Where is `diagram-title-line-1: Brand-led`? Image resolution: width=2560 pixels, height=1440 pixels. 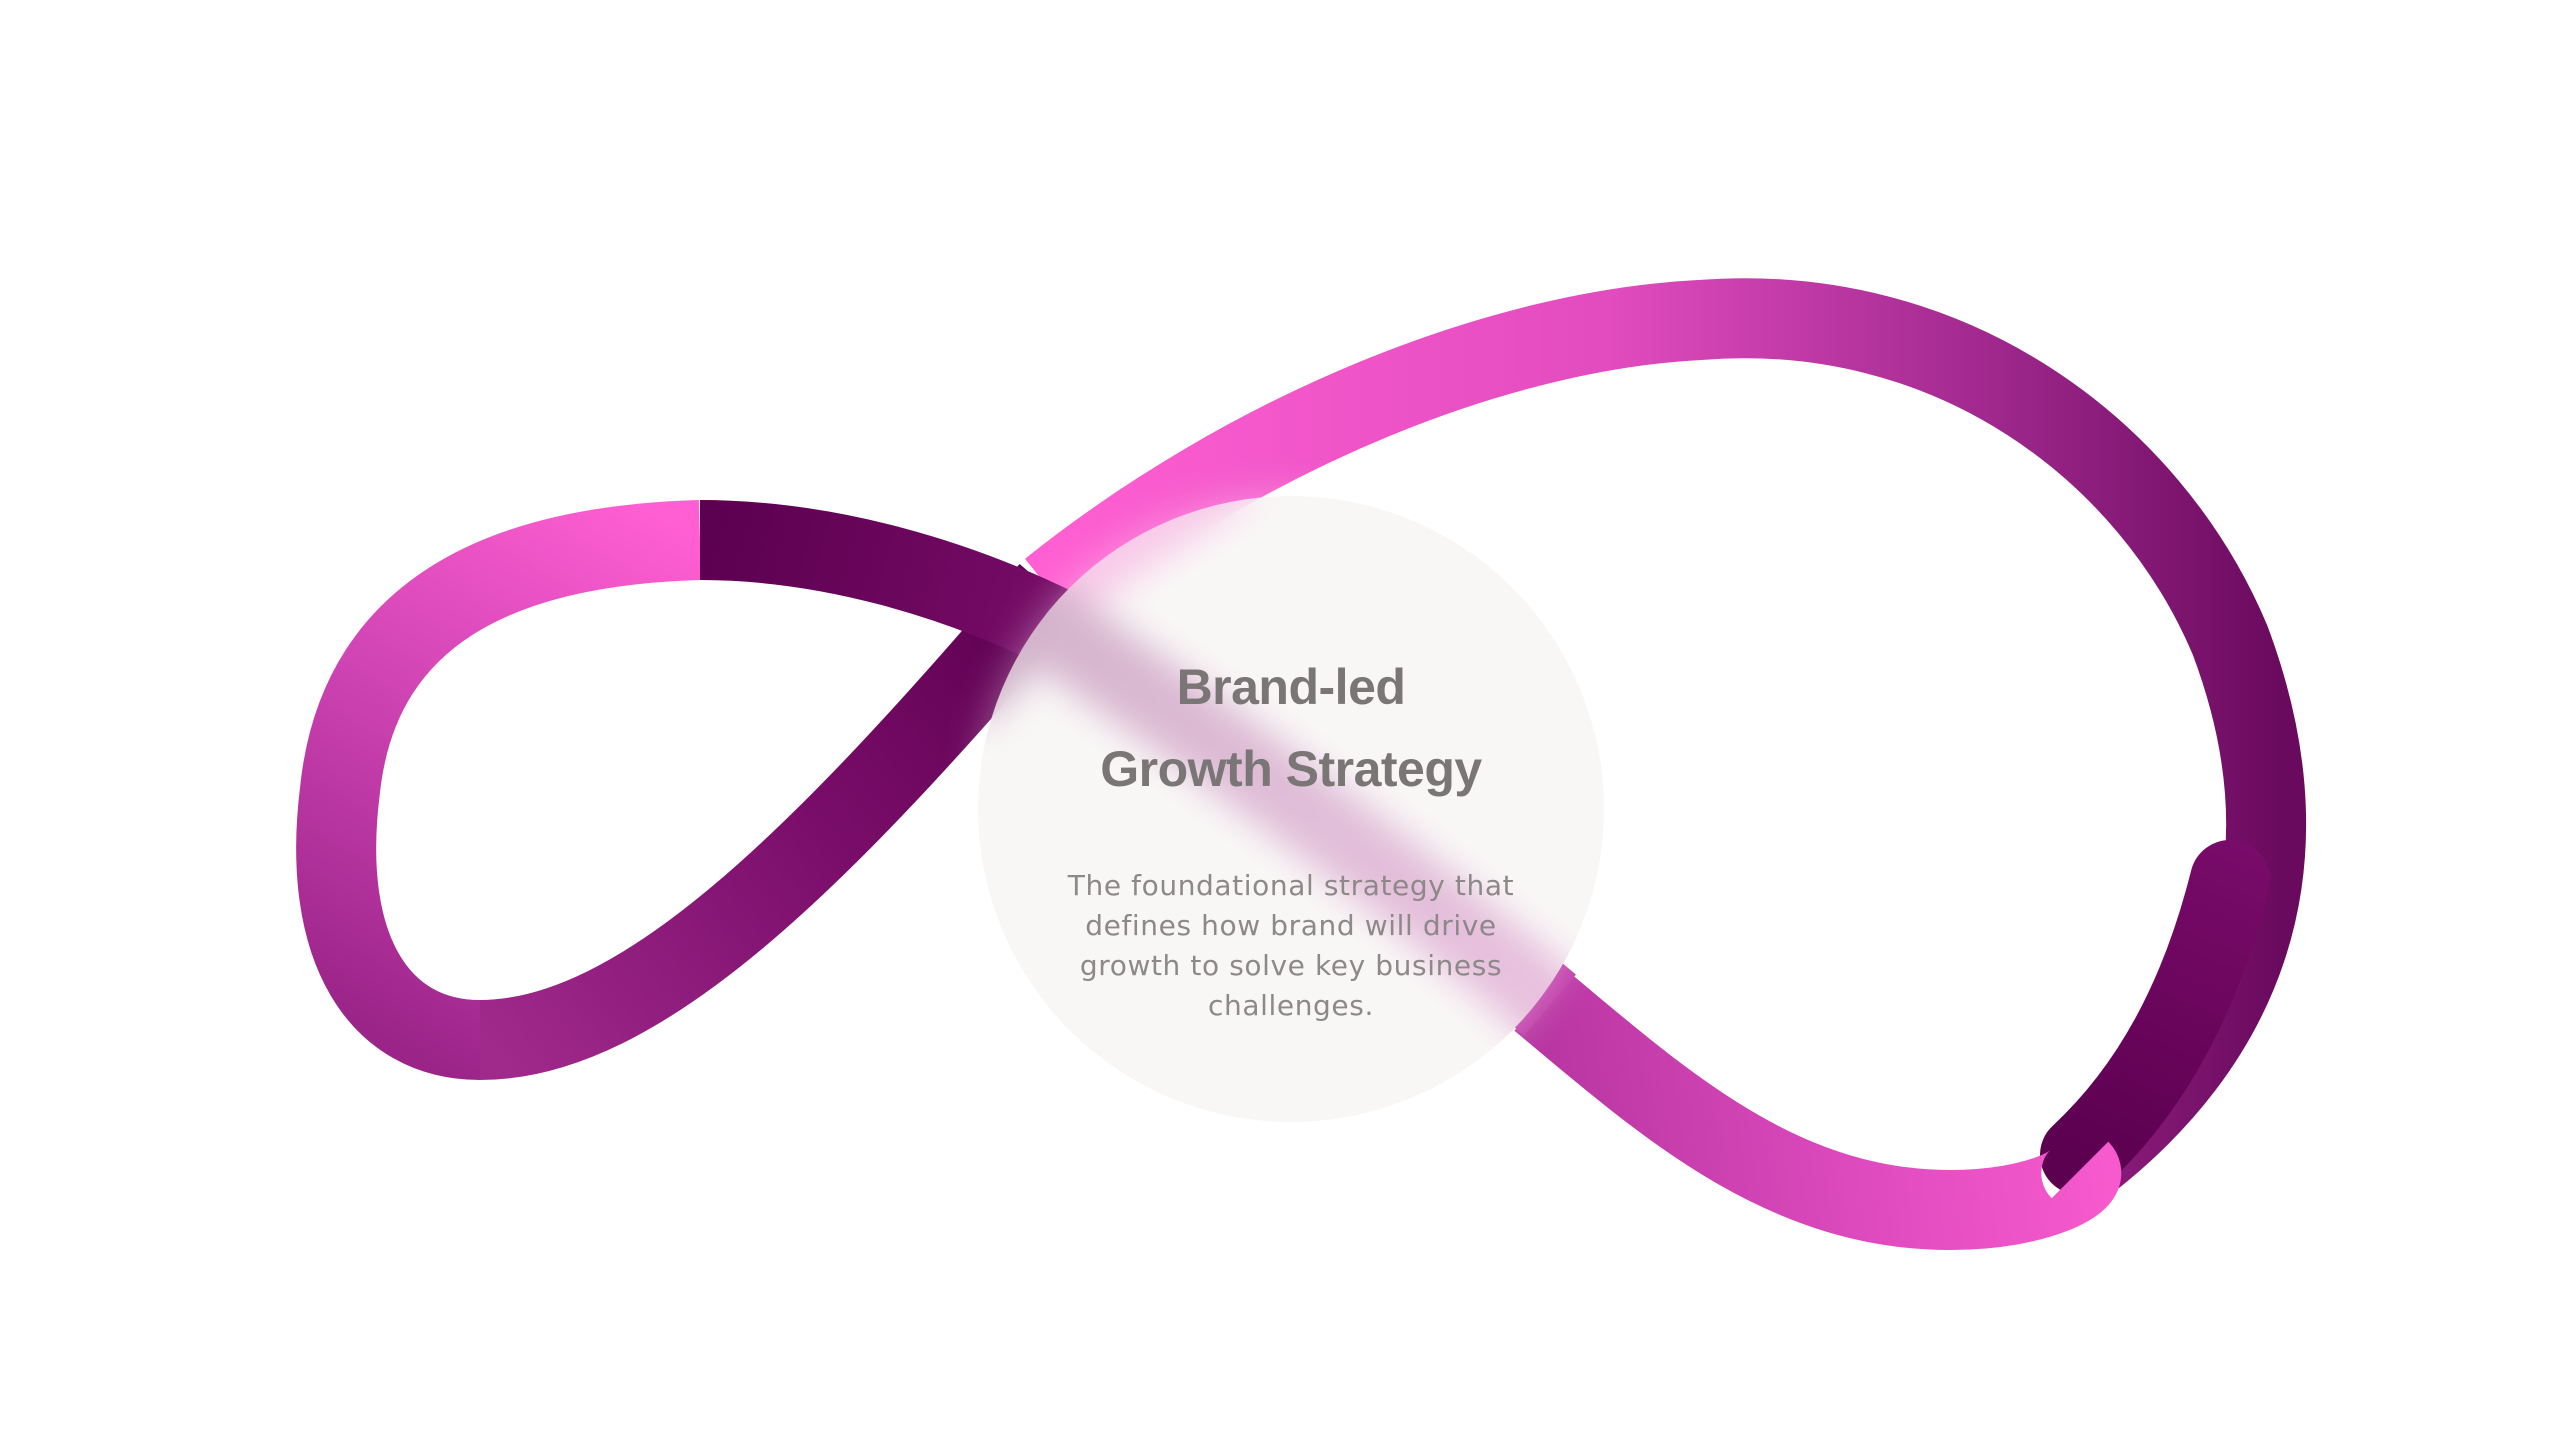
diagram-title-line-1: Brand-led is located at coordinates (1291, 687).